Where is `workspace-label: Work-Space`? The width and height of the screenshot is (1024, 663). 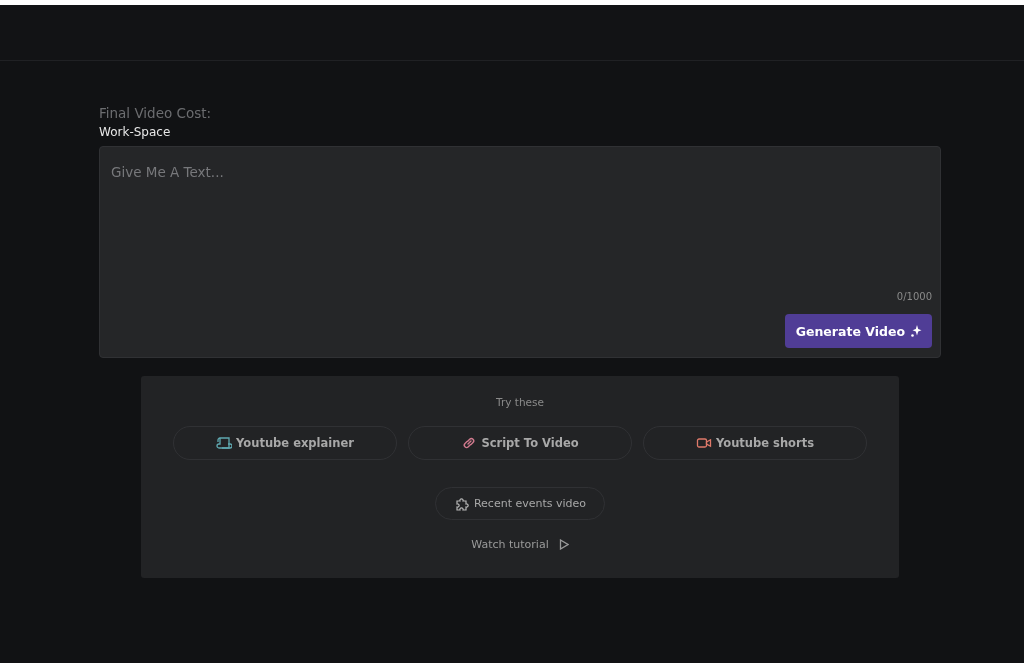 workspace-label: Work-Space is located at coordinates (135, 132).